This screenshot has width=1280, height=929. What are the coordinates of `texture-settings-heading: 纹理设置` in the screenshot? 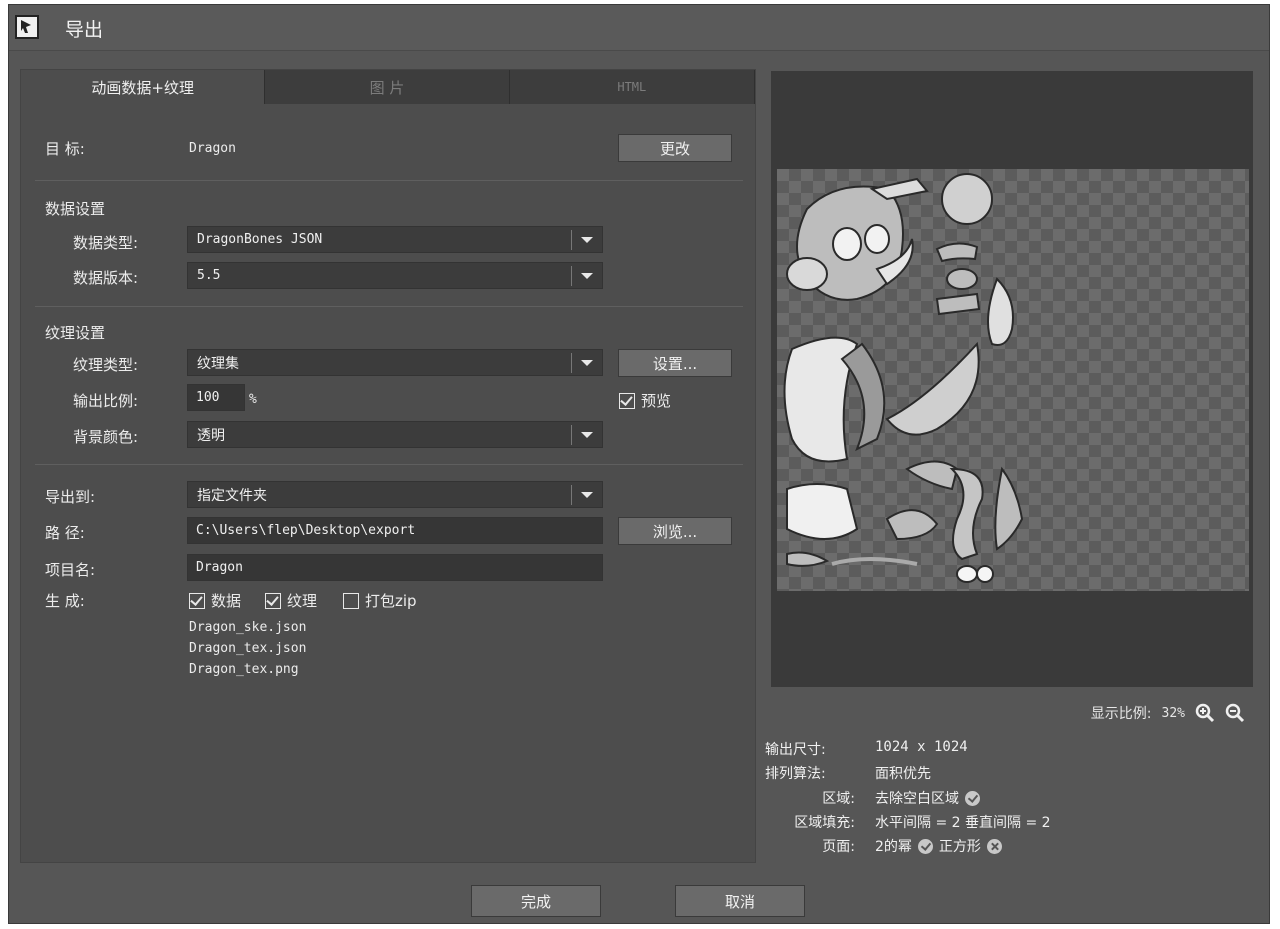 It's located at (75, 333).